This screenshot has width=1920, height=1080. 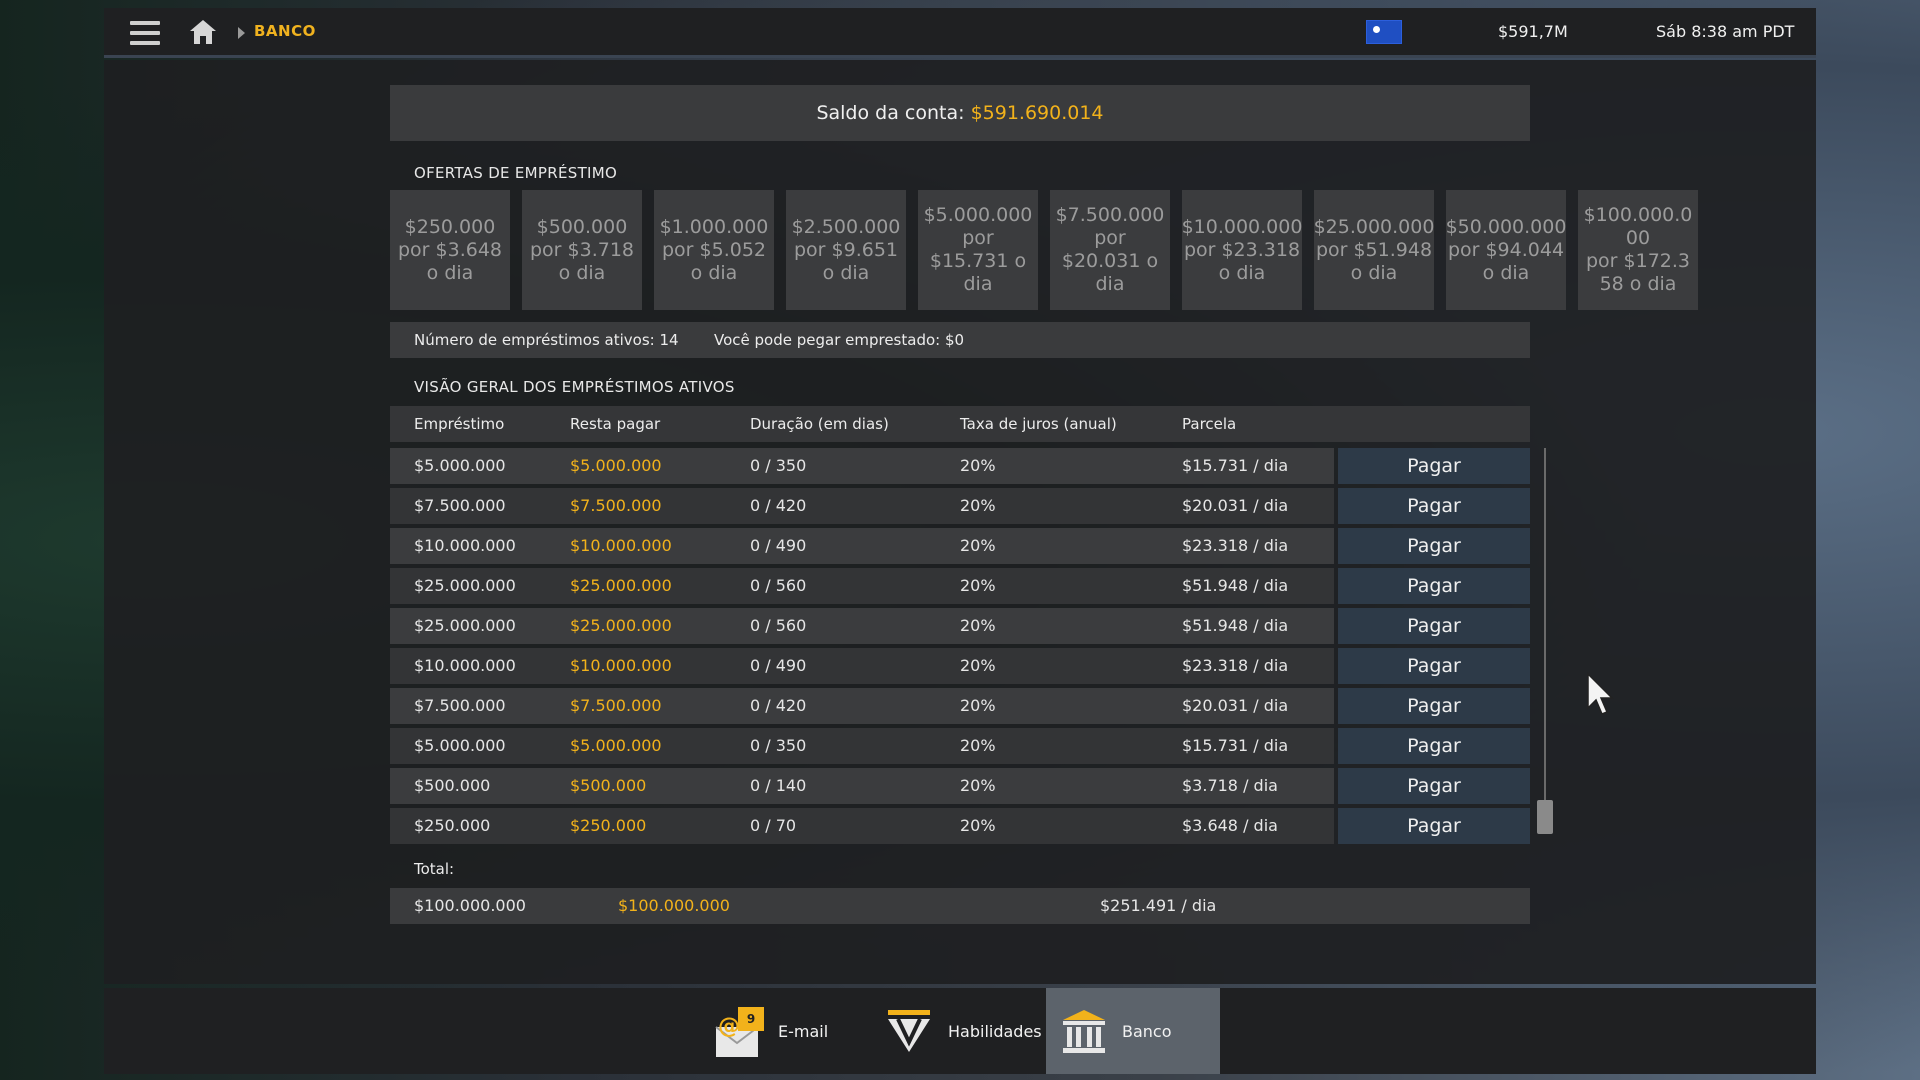 What do you see at coordinates (714, 226) in the screenshot?
I see `offer-amount: $1.000.000` at bounding box center [714, 226].